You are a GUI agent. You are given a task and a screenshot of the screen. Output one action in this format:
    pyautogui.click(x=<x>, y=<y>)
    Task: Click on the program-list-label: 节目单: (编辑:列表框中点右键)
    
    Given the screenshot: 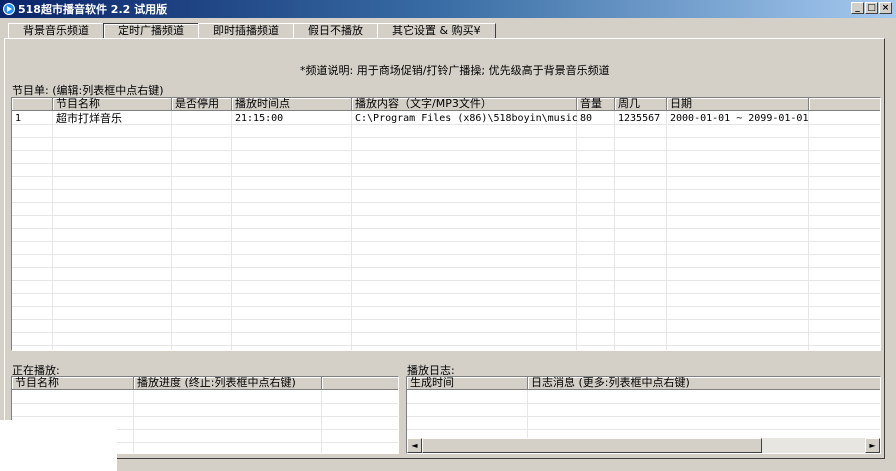 What is the action you would take?
    pyautogui.click(x=88, y=90)
    